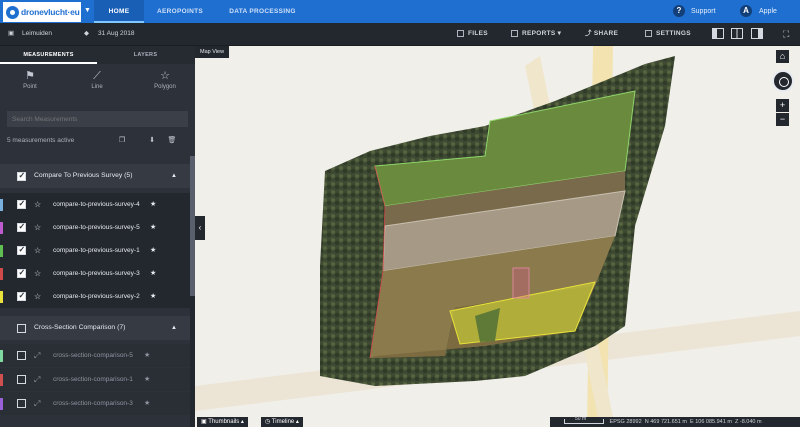  Describe the element at coordinates (200, 228) in the screenshot. I see `collapse-sidebar-button: ‹` at that location.